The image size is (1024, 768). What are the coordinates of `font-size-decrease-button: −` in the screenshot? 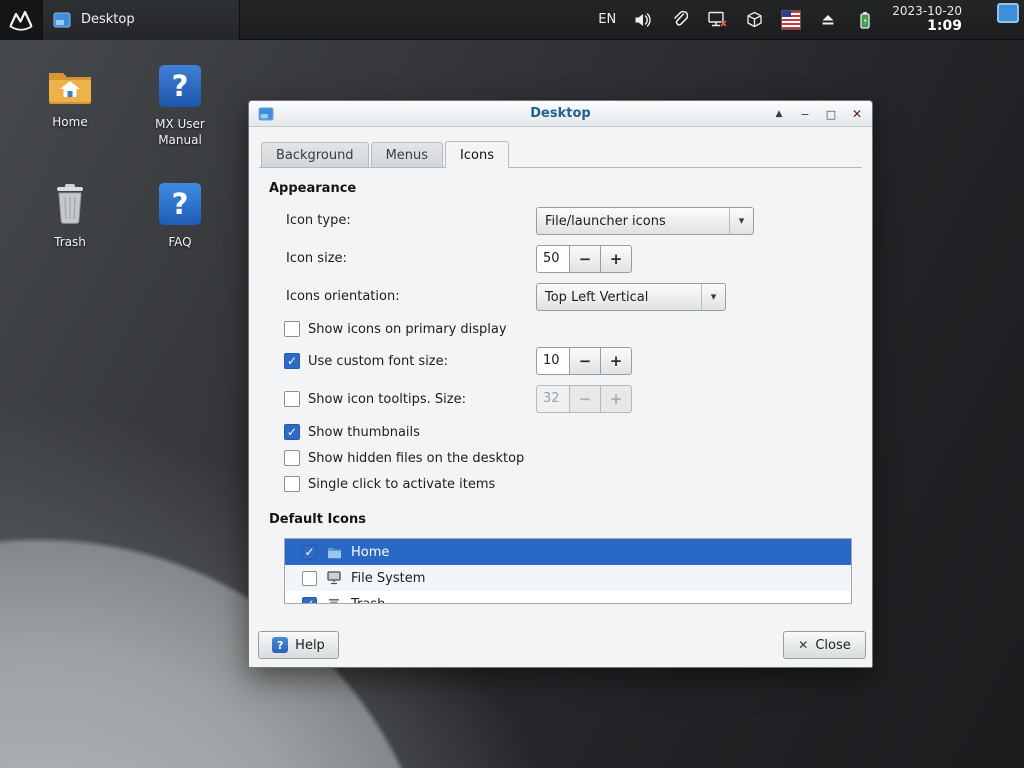 It's located at (585, 361).